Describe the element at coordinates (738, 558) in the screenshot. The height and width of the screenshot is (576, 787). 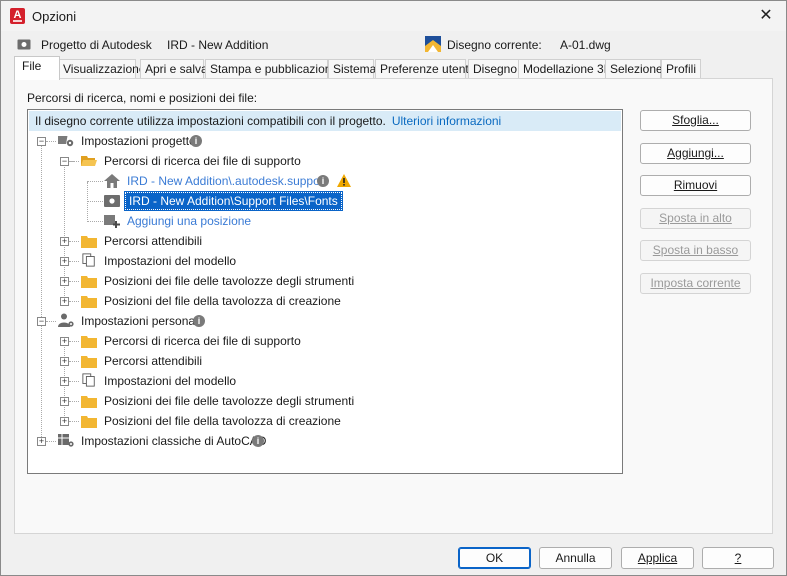
I see `help-button: ?` at that location.